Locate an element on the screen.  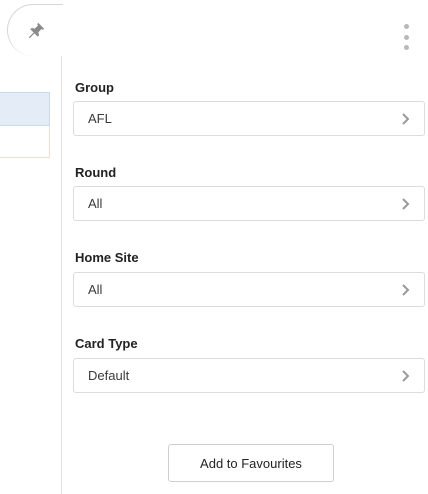
home-site-label: Home Site is located at coordinates (107, 257).